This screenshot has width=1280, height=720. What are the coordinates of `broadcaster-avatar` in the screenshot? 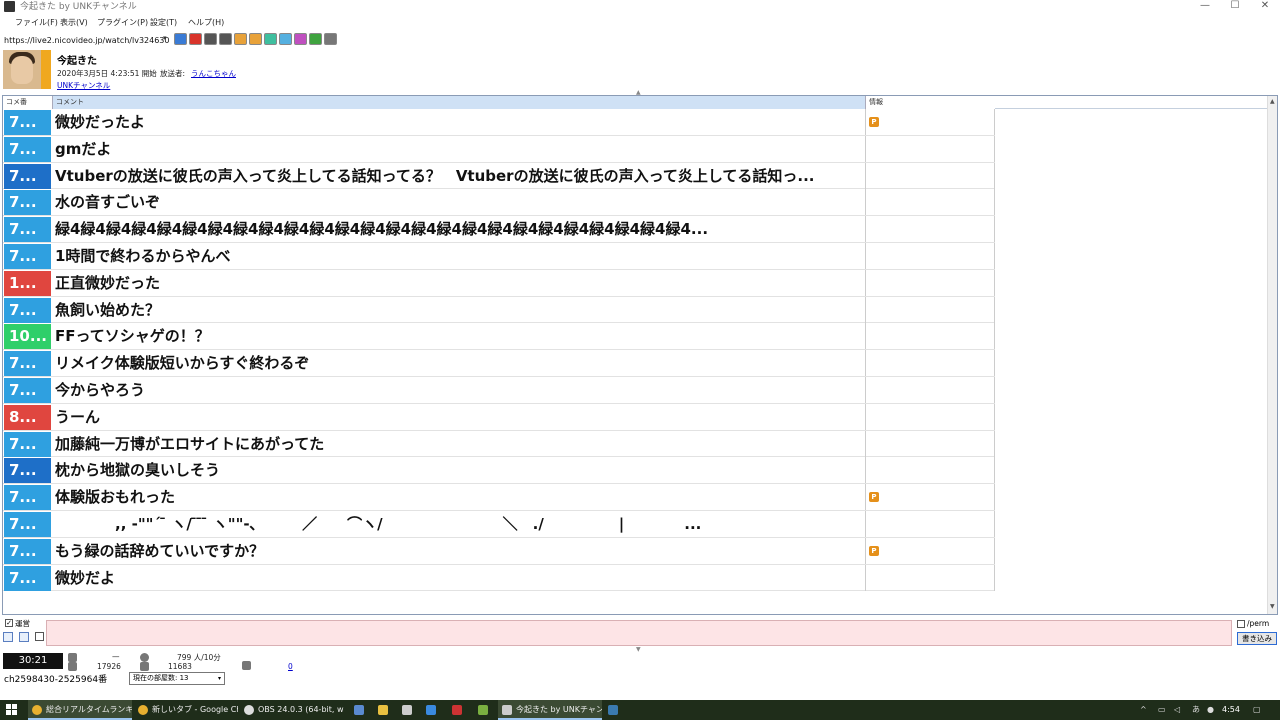 It's located at (27, 69).